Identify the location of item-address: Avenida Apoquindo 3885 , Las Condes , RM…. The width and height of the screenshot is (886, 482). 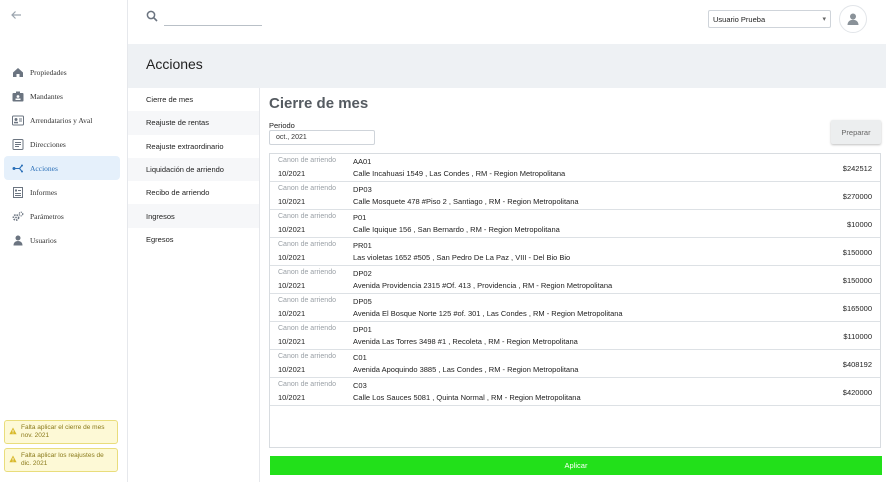
(466, 369).